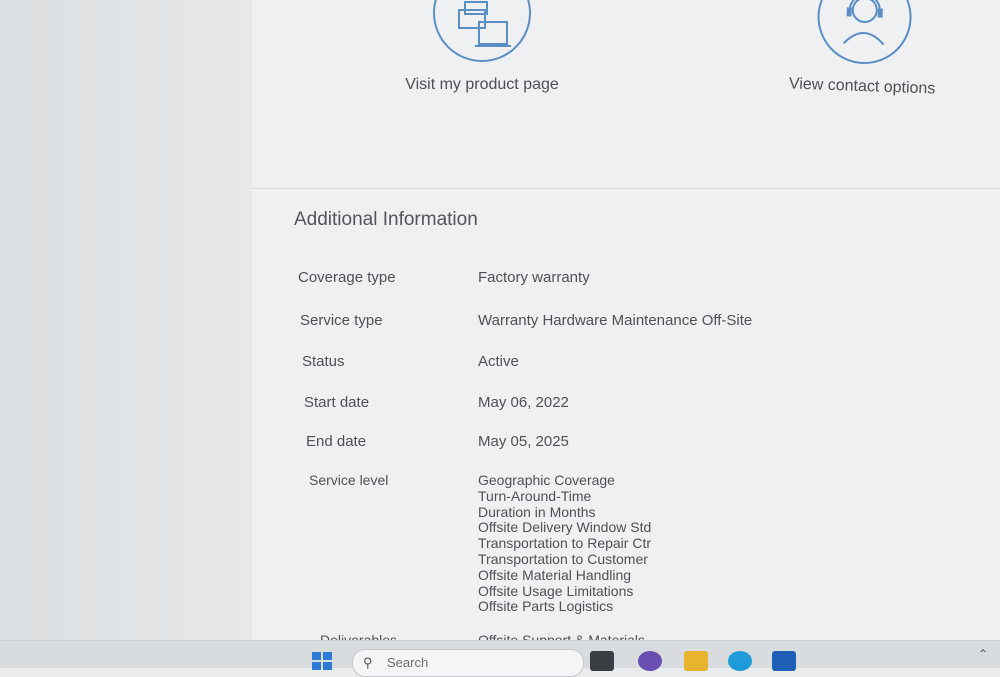  Describe the element at coordinates (650, 661) in the screenshot. I see `chat-app-icon` at that location.